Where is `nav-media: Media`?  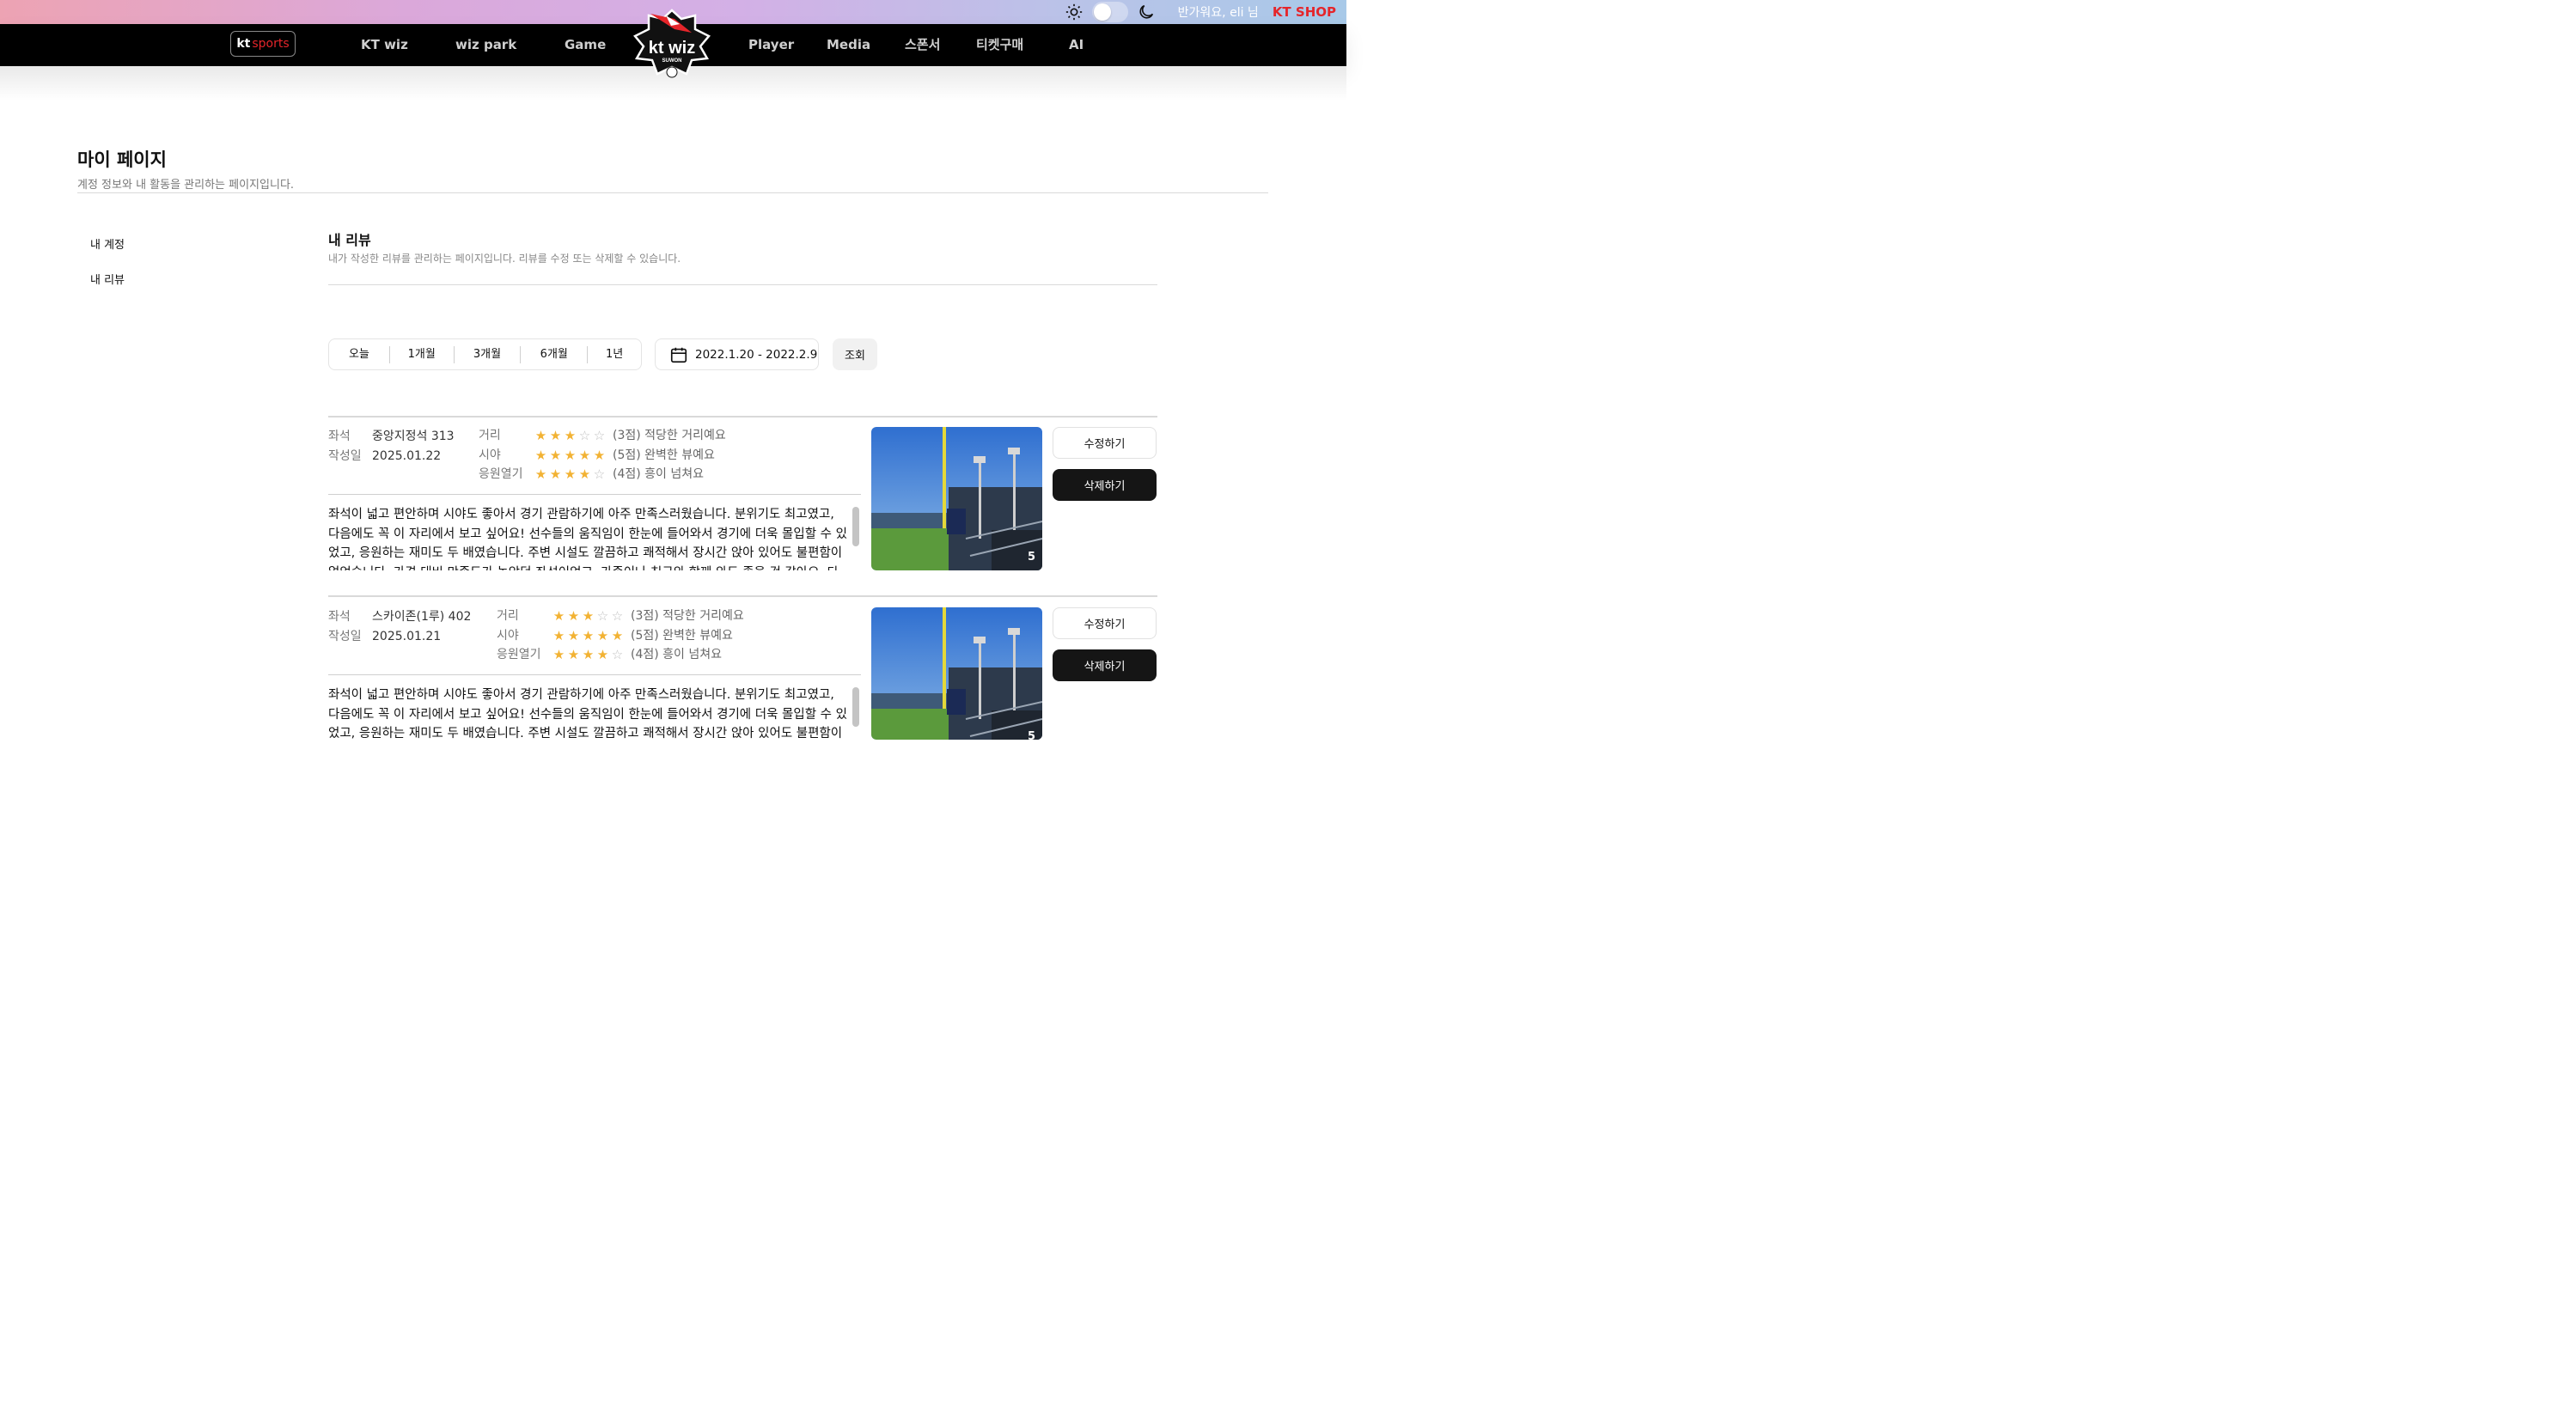 nav-media: Media is located at coordinates (849, 45).